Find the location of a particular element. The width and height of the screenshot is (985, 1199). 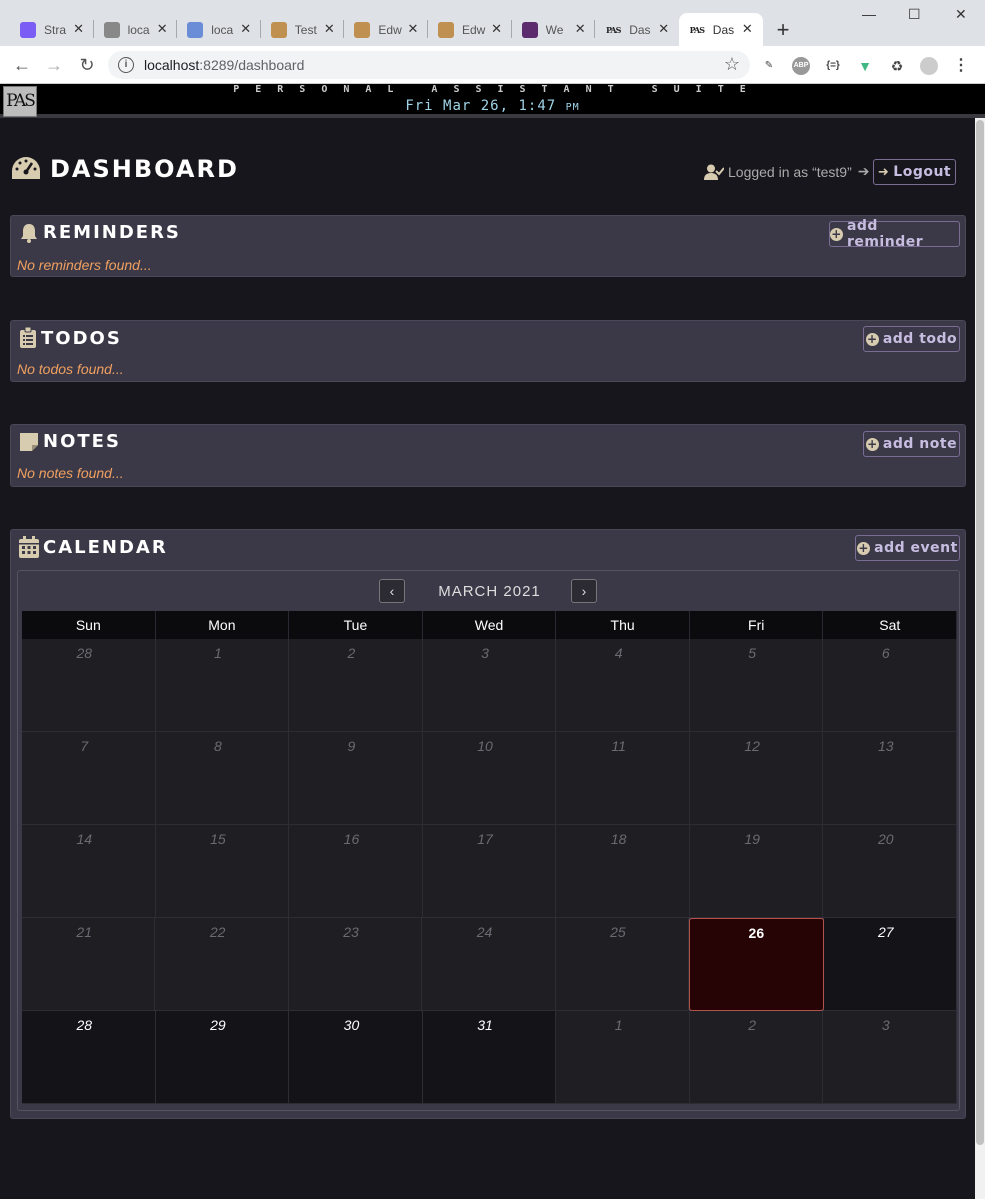

scrollbar-thumb is located at coordinates (980, 632).